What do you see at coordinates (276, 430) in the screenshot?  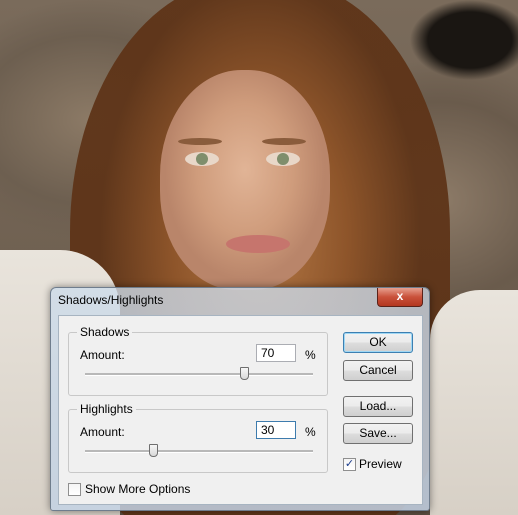 I see `highlights-amount-input` at bounding box center [276, 430].